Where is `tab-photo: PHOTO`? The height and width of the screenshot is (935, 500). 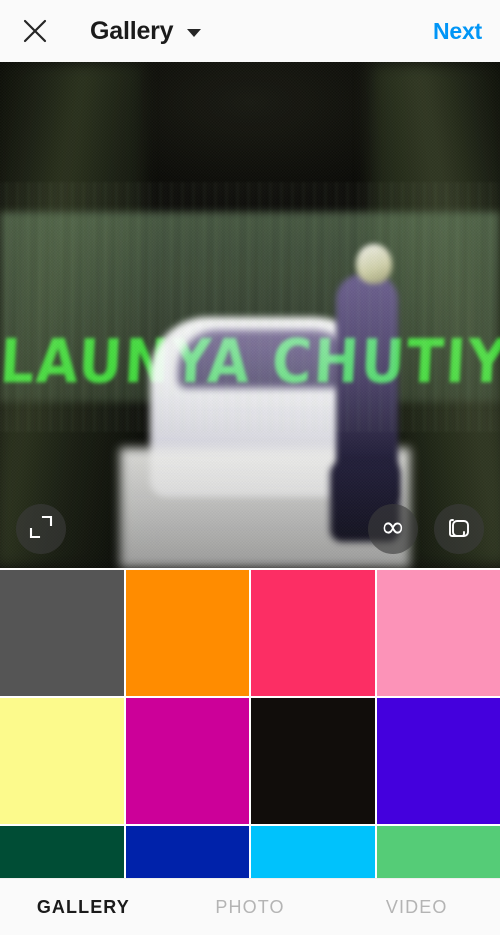 tab-photo: PHOTO is located at coordinates (250, 907).